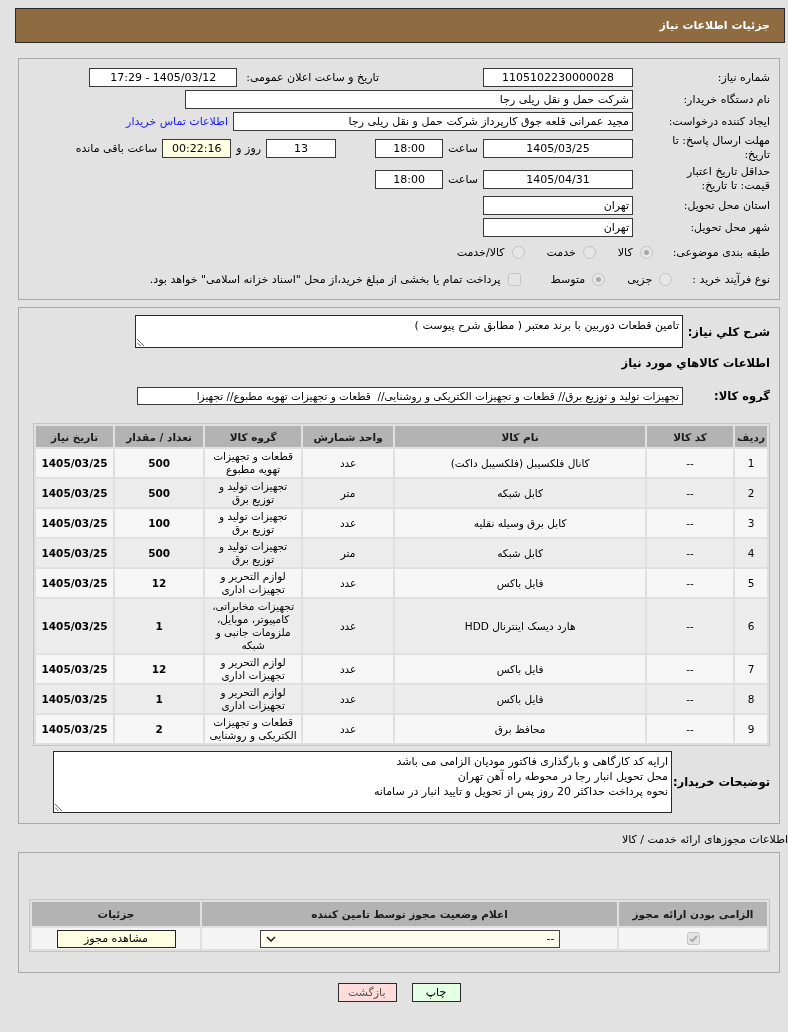 The height and width of the screenshot is (1032, 788). I want to click on view-license-button: مشاهده مجوز, so click(116, 938).